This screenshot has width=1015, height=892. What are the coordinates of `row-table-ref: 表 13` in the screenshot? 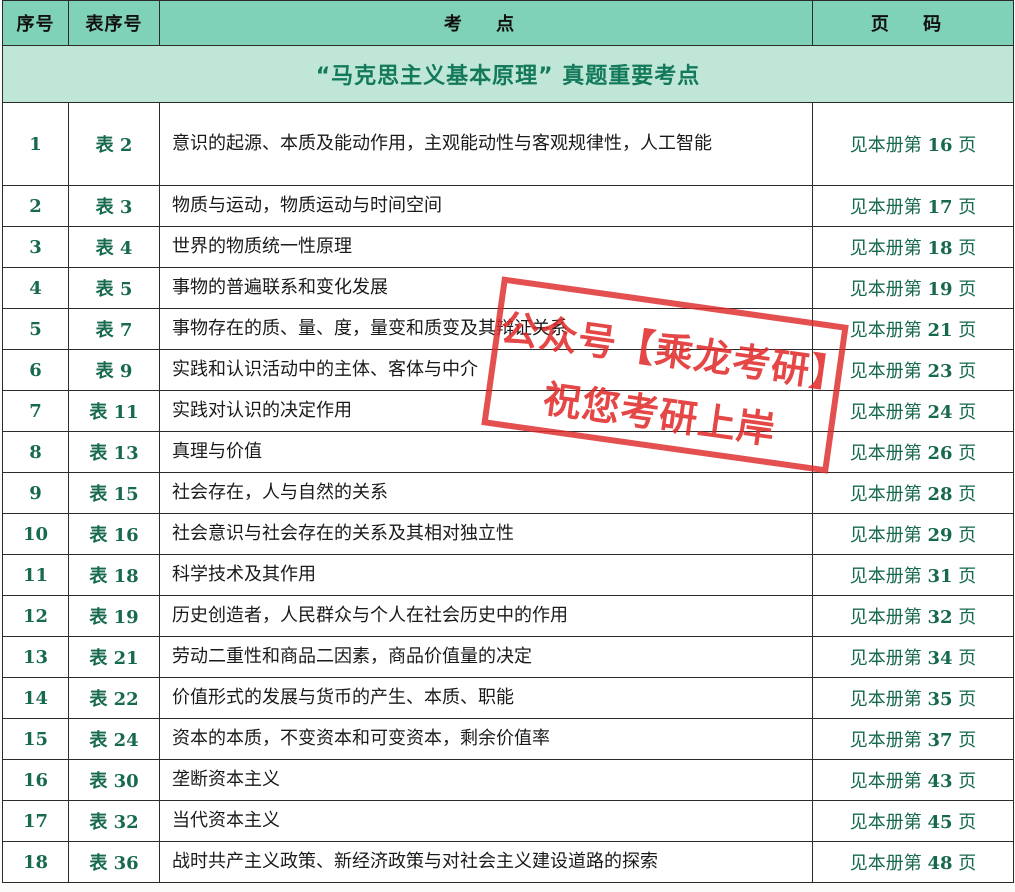 It's located at (114, 452).